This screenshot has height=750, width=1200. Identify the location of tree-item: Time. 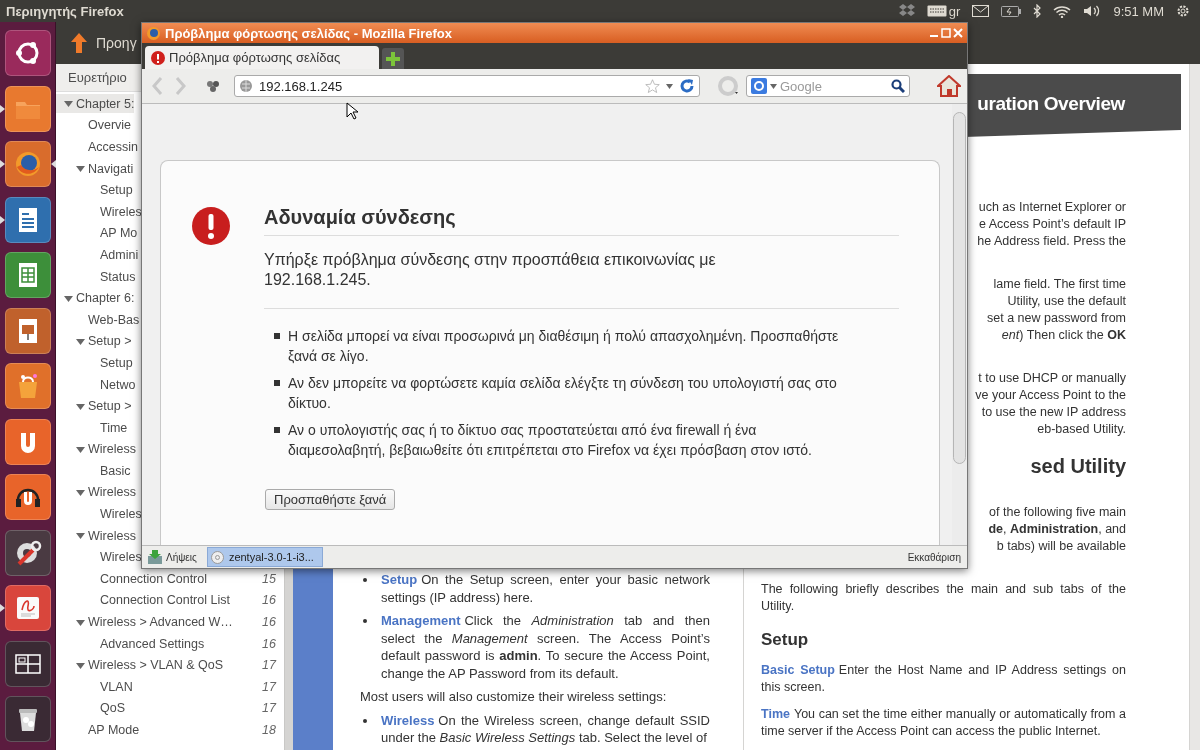
(92, 428).